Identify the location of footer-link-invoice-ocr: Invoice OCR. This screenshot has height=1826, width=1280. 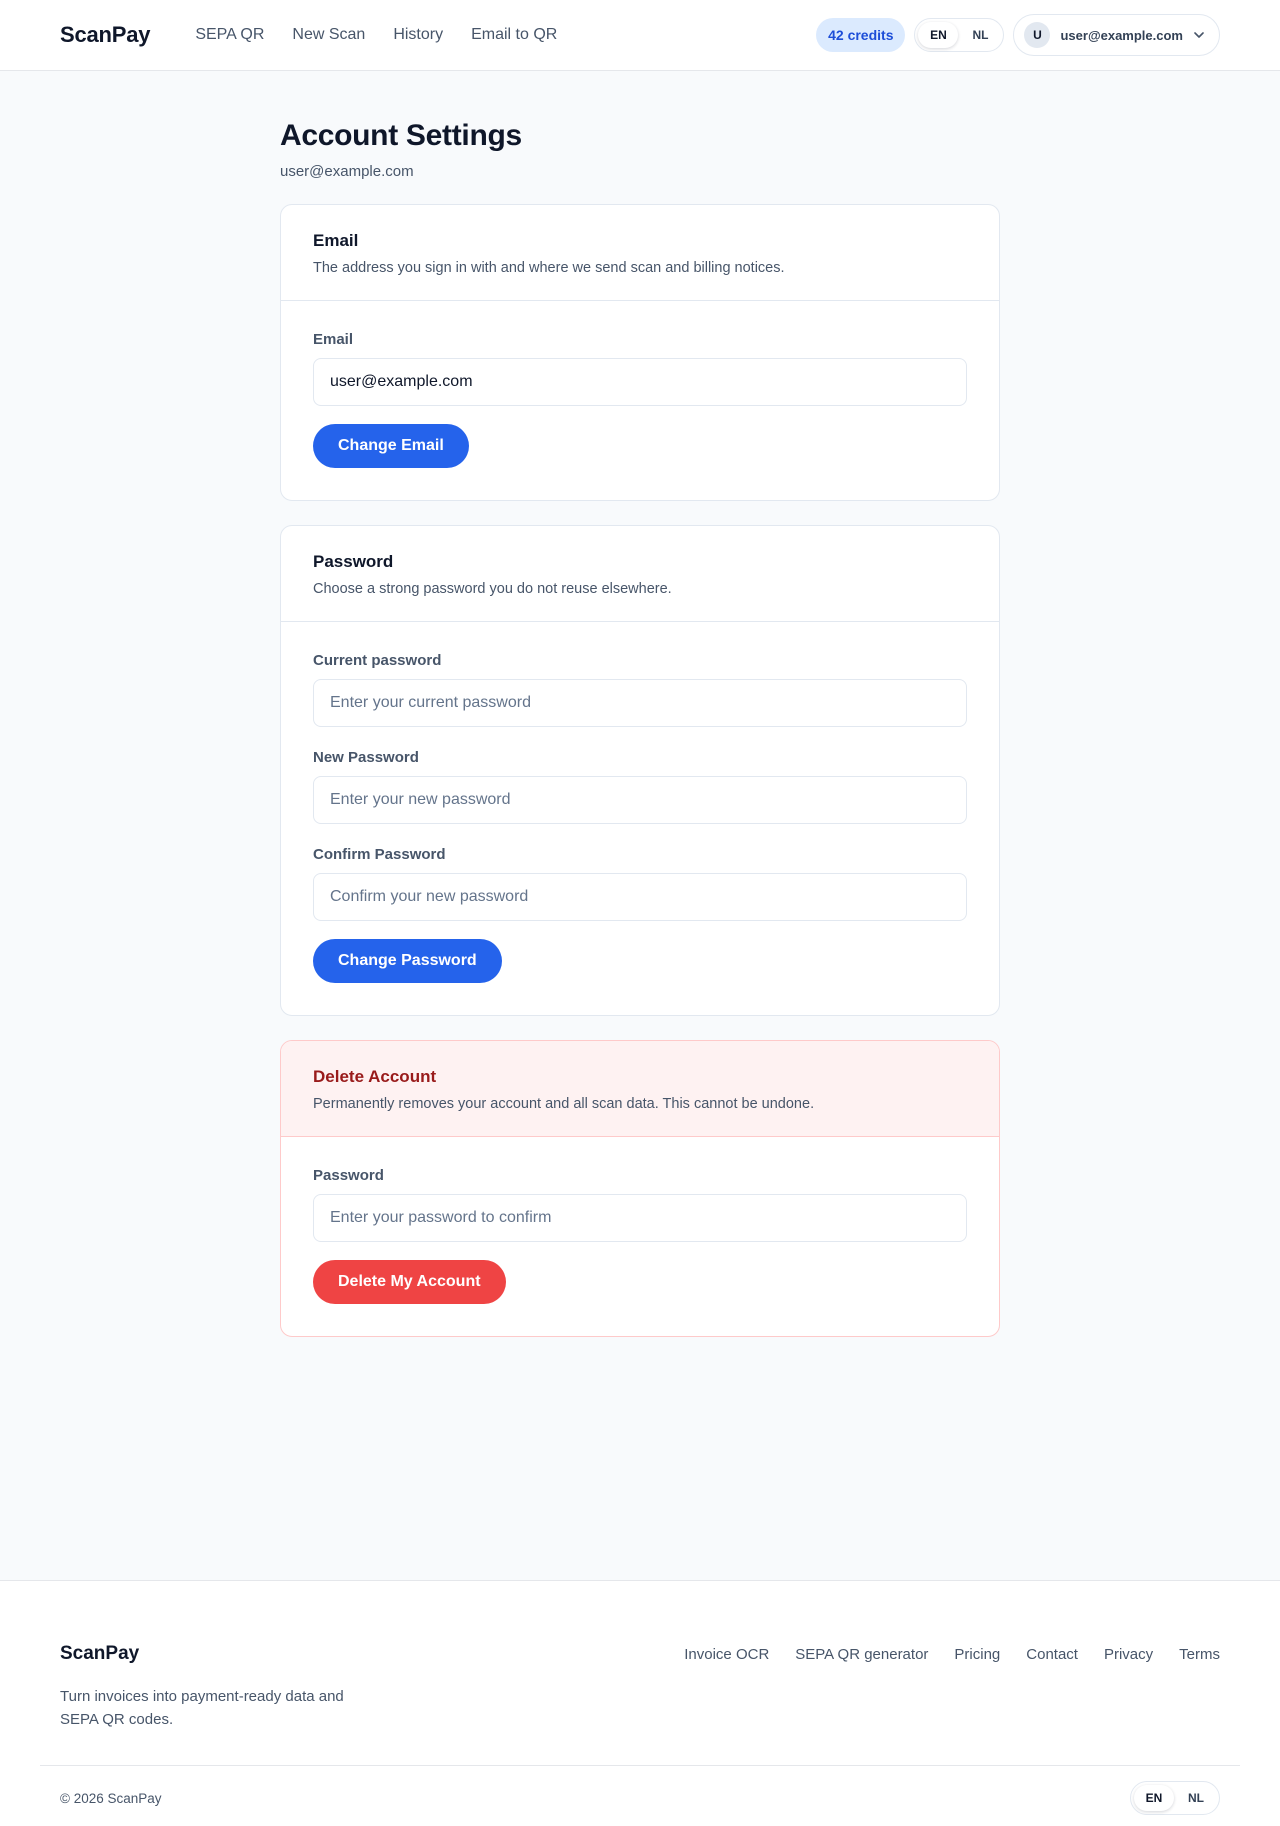
(726, 1688).